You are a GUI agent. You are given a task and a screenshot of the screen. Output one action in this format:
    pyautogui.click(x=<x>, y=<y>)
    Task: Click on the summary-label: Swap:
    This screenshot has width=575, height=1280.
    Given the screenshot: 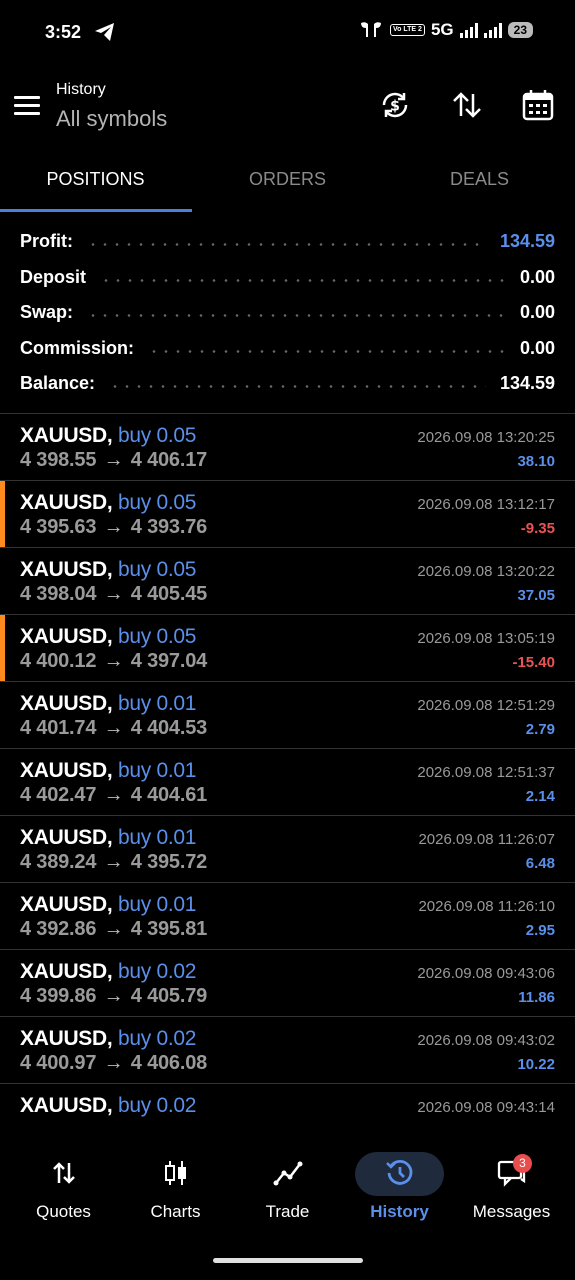 What is the action you would take?
    pyautogui.click(x=47, y=312)
    